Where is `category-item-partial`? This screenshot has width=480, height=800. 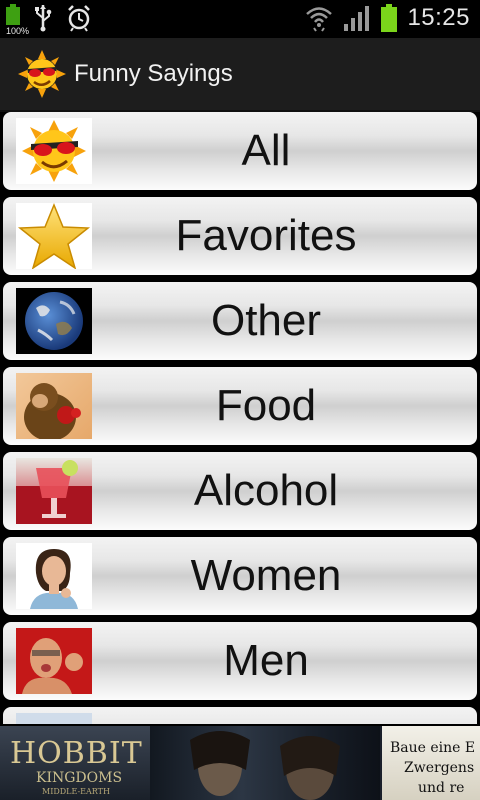
category-item-partial is located at coordinates (240, 715).